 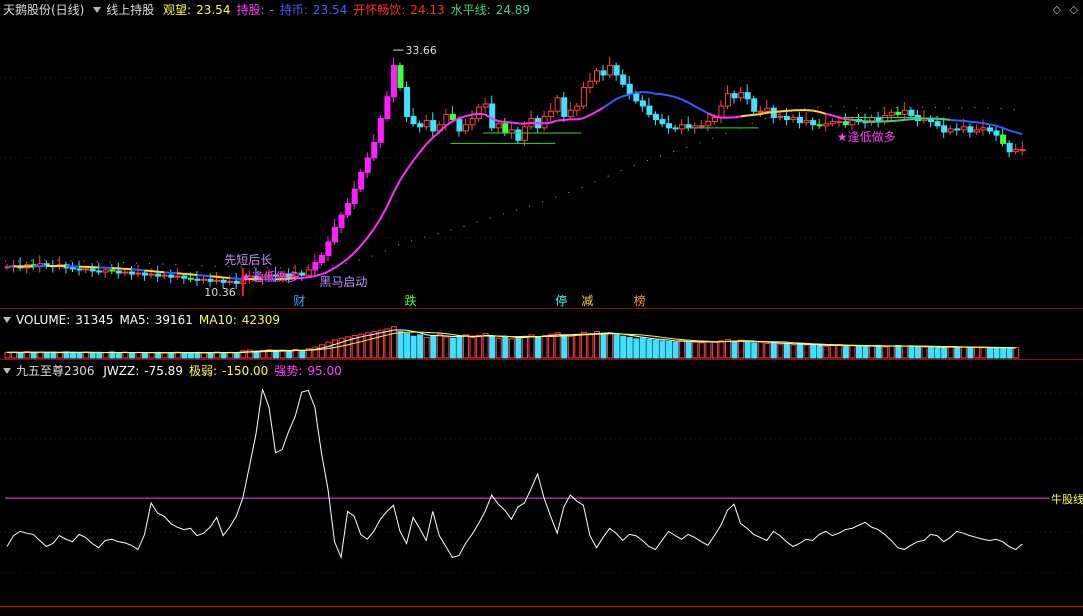 I want to click on max-price-label: 33.66, so click(x=421, y=50).